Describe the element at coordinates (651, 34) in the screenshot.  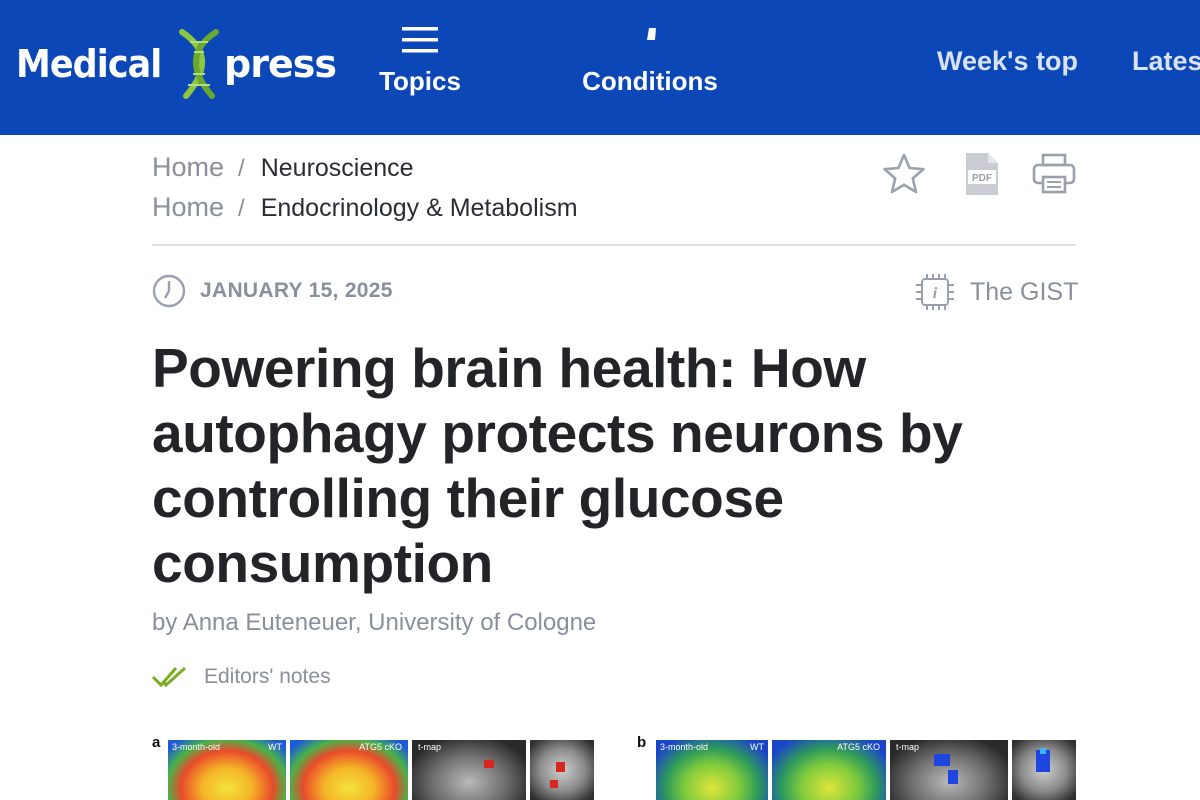
I see `conditions-icon` at that location.